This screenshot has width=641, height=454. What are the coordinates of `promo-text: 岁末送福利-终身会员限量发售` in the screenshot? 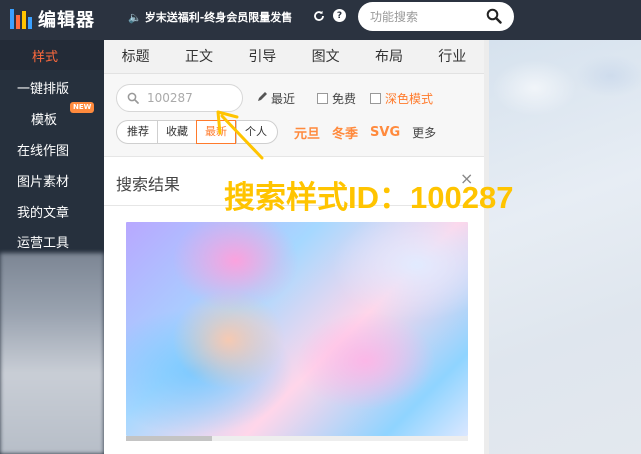 It's located at (218, 17).